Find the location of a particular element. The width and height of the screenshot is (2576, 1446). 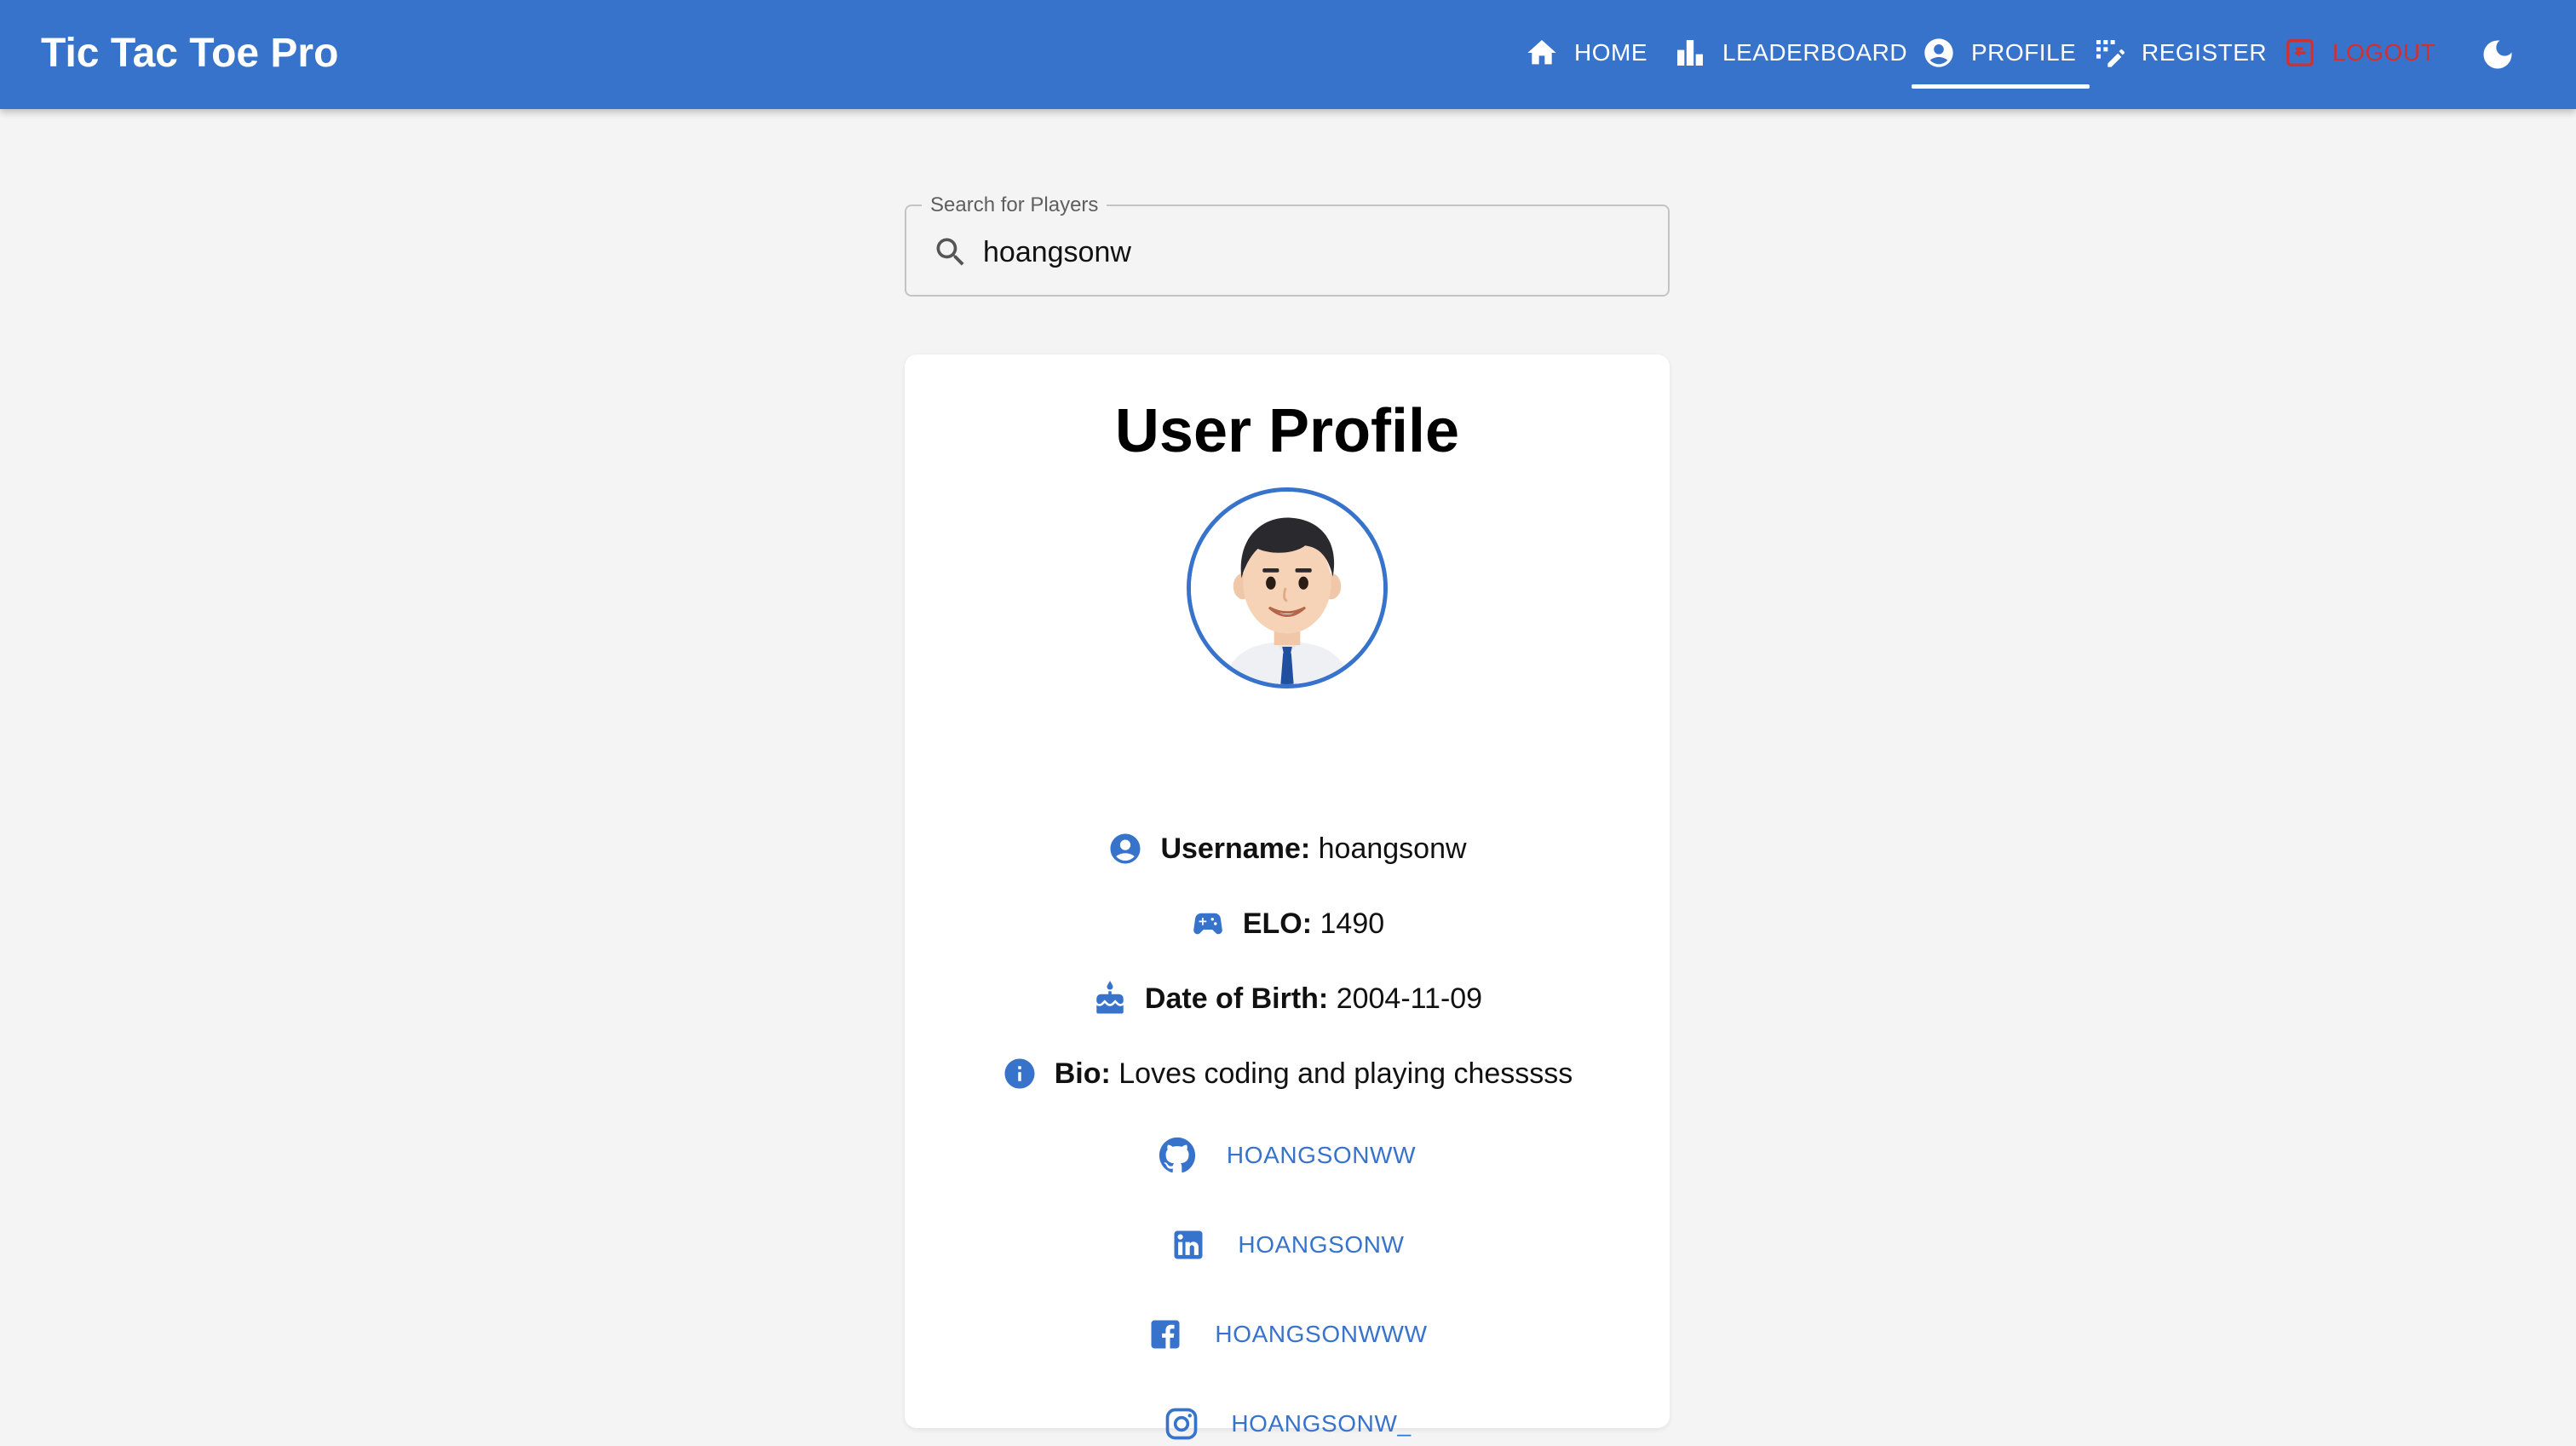

linkedin-icon is located at coordinates (1189, 1244).